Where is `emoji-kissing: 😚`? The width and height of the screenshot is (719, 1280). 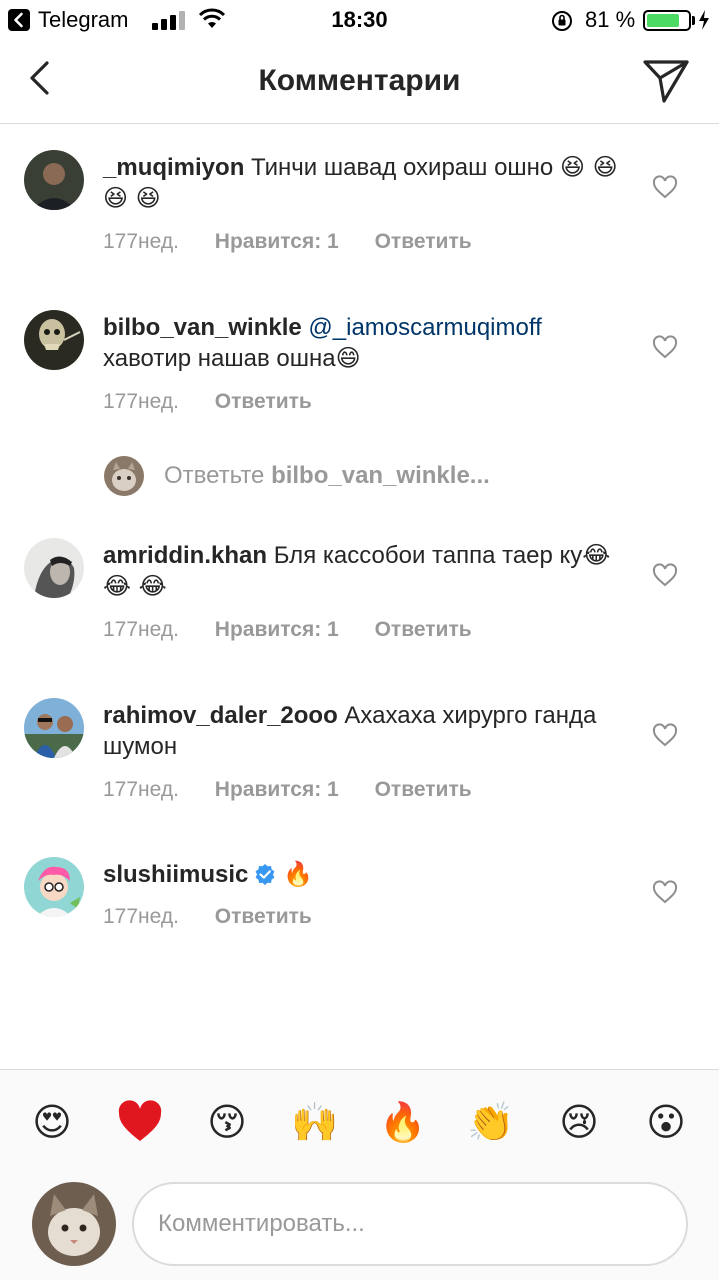 emoji-kissing: 😚 is located at coordinates (227, 1122).